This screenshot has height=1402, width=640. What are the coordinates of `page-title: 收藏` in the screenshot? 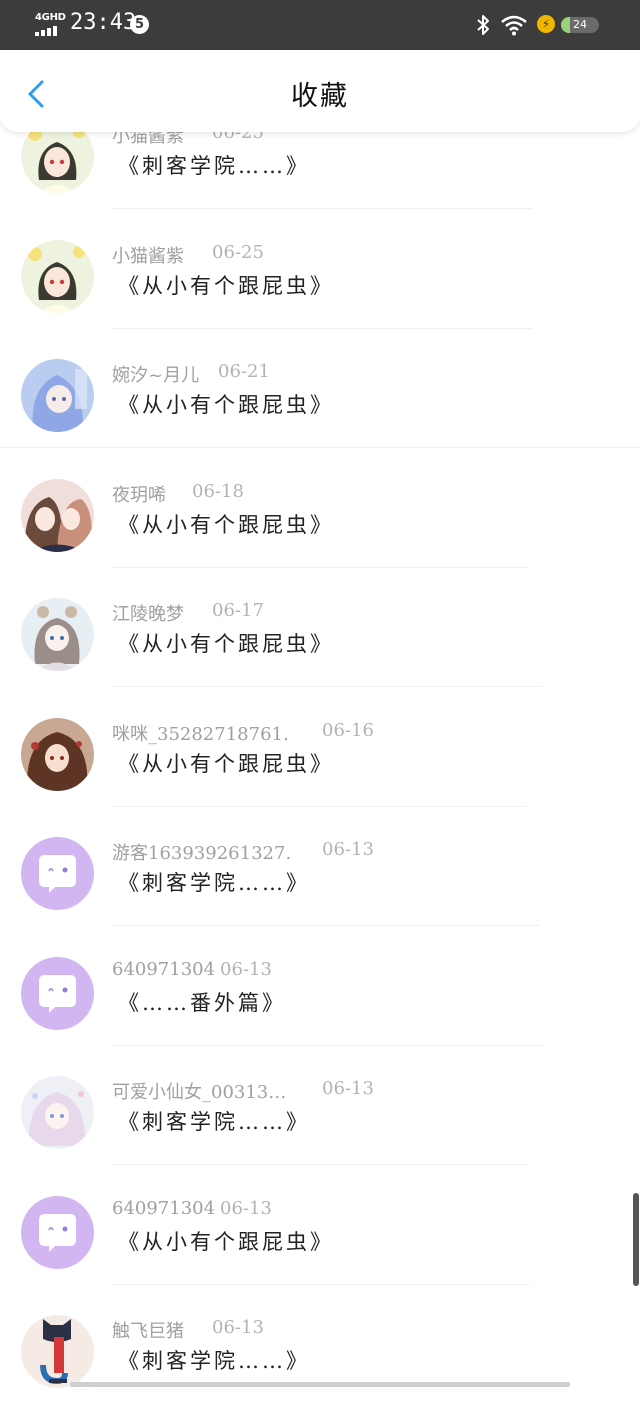 It's located at (320, 96).